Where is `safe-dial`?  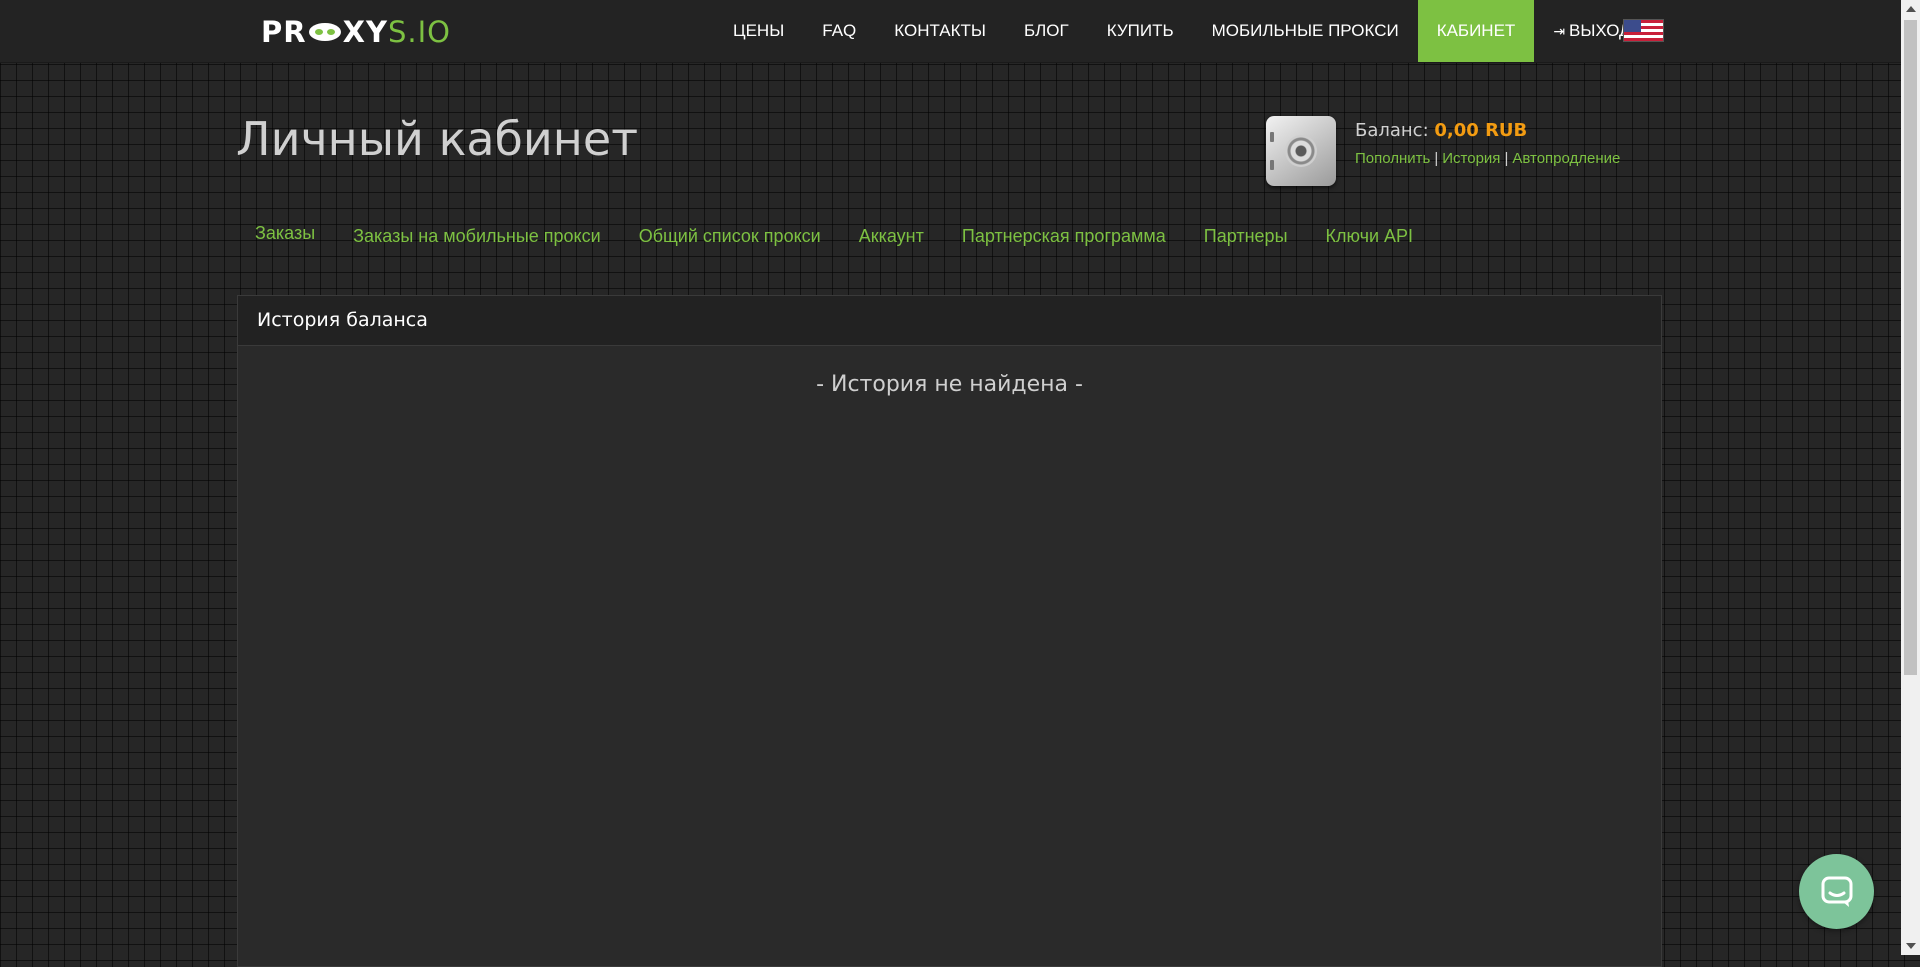
safe-dial is located at coordinates (1301, 151).